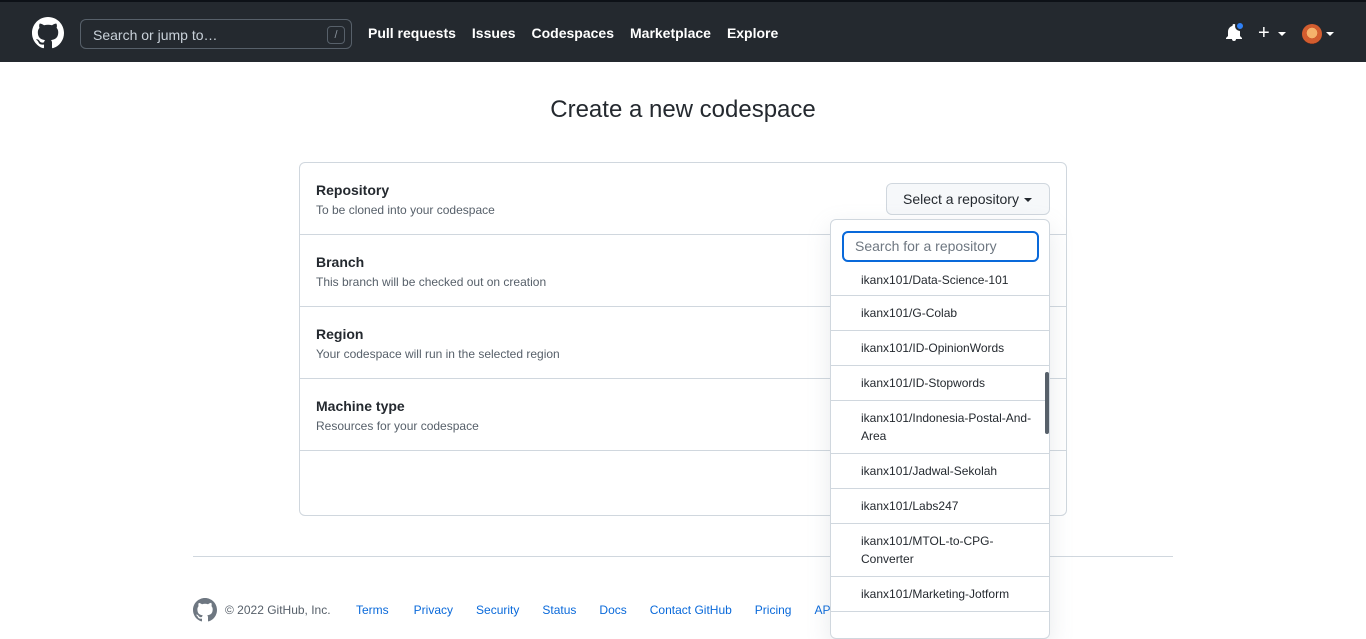 Image resolution: width=1366 pixels, height=639 pixels. Describe the element at coordinates (940, 550) in the screenshot. I see `list-item: ikanx101/MTOL-to-CPG-Converter` at that location.